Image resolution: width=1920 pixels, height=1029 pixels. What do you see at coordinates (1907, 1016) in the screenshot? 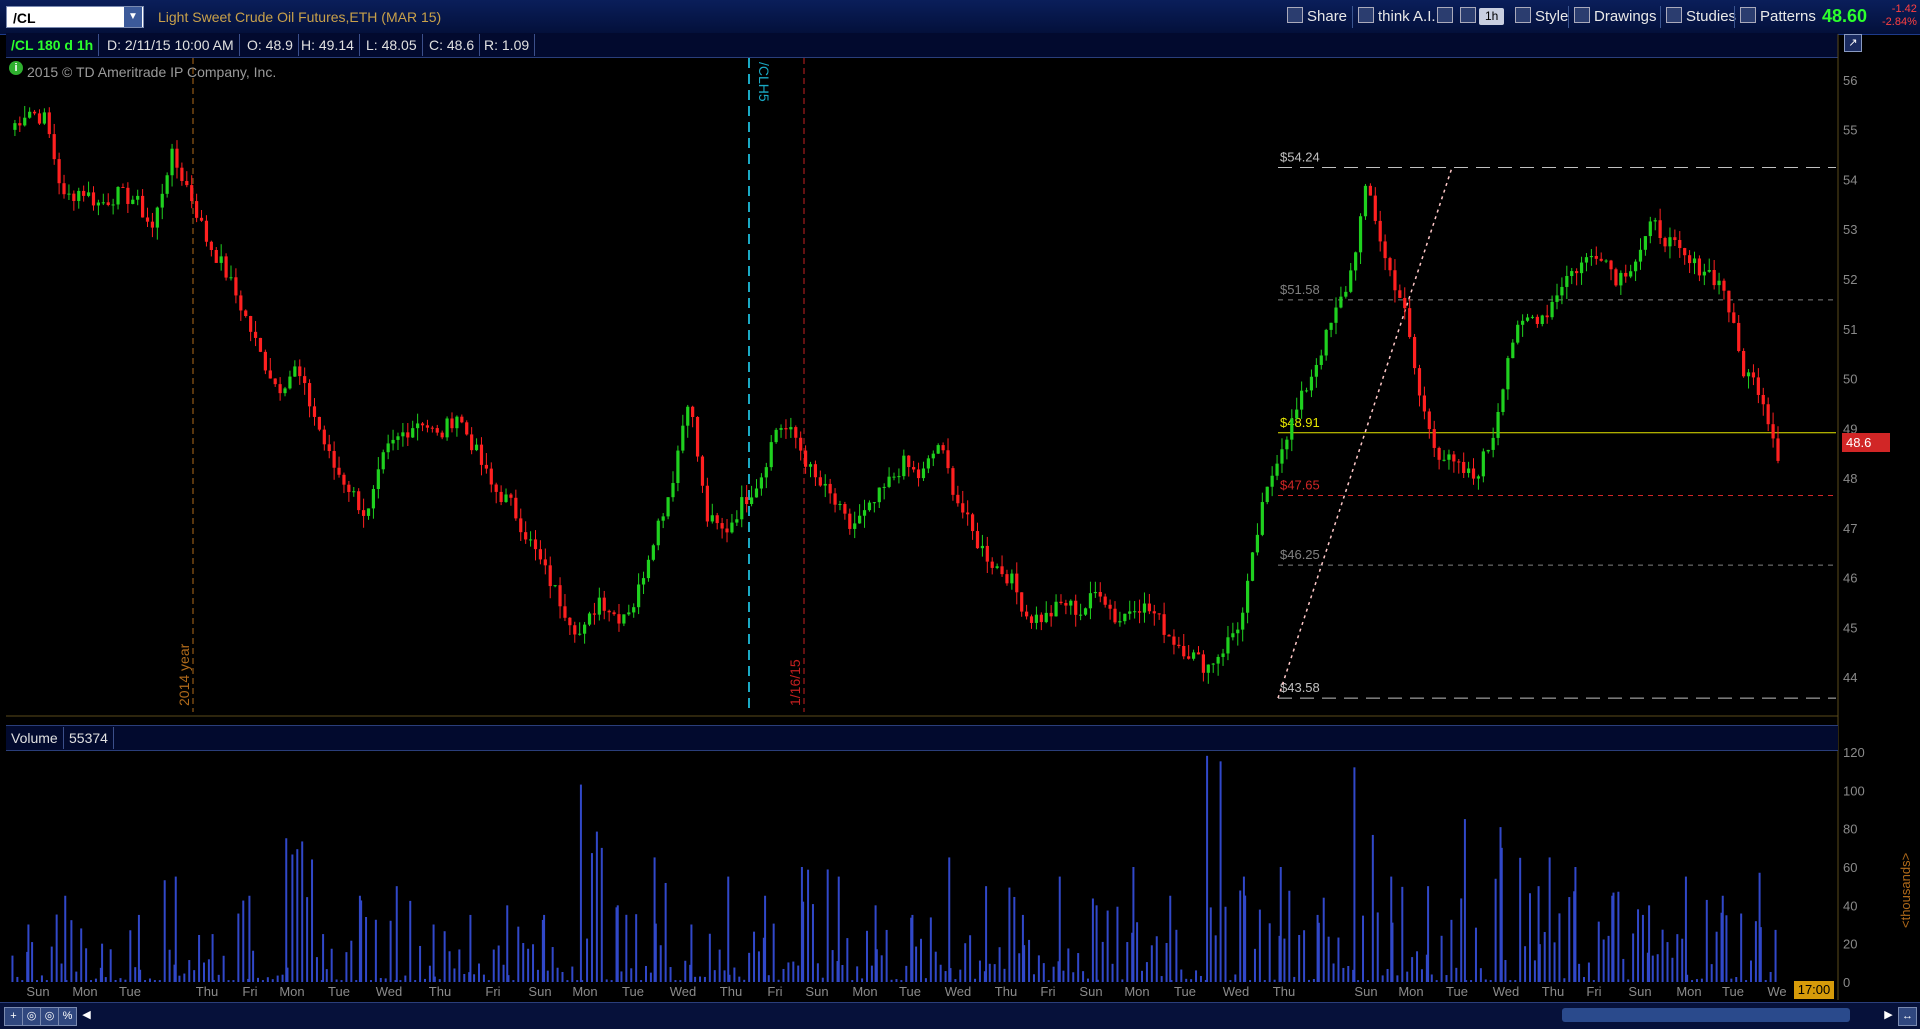
I see `expand-time-icon: ↔` at bounding box center [1907, 1016].